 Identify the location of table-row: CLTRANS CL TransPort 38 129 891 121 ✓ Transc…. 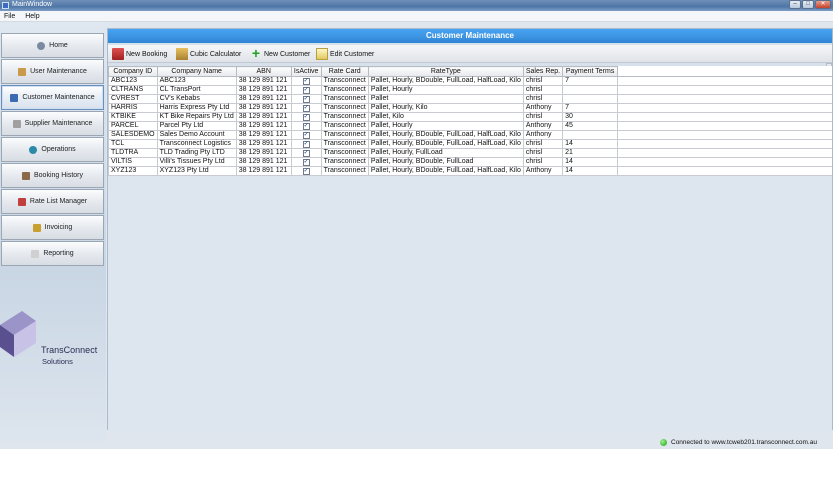
(470, 90).